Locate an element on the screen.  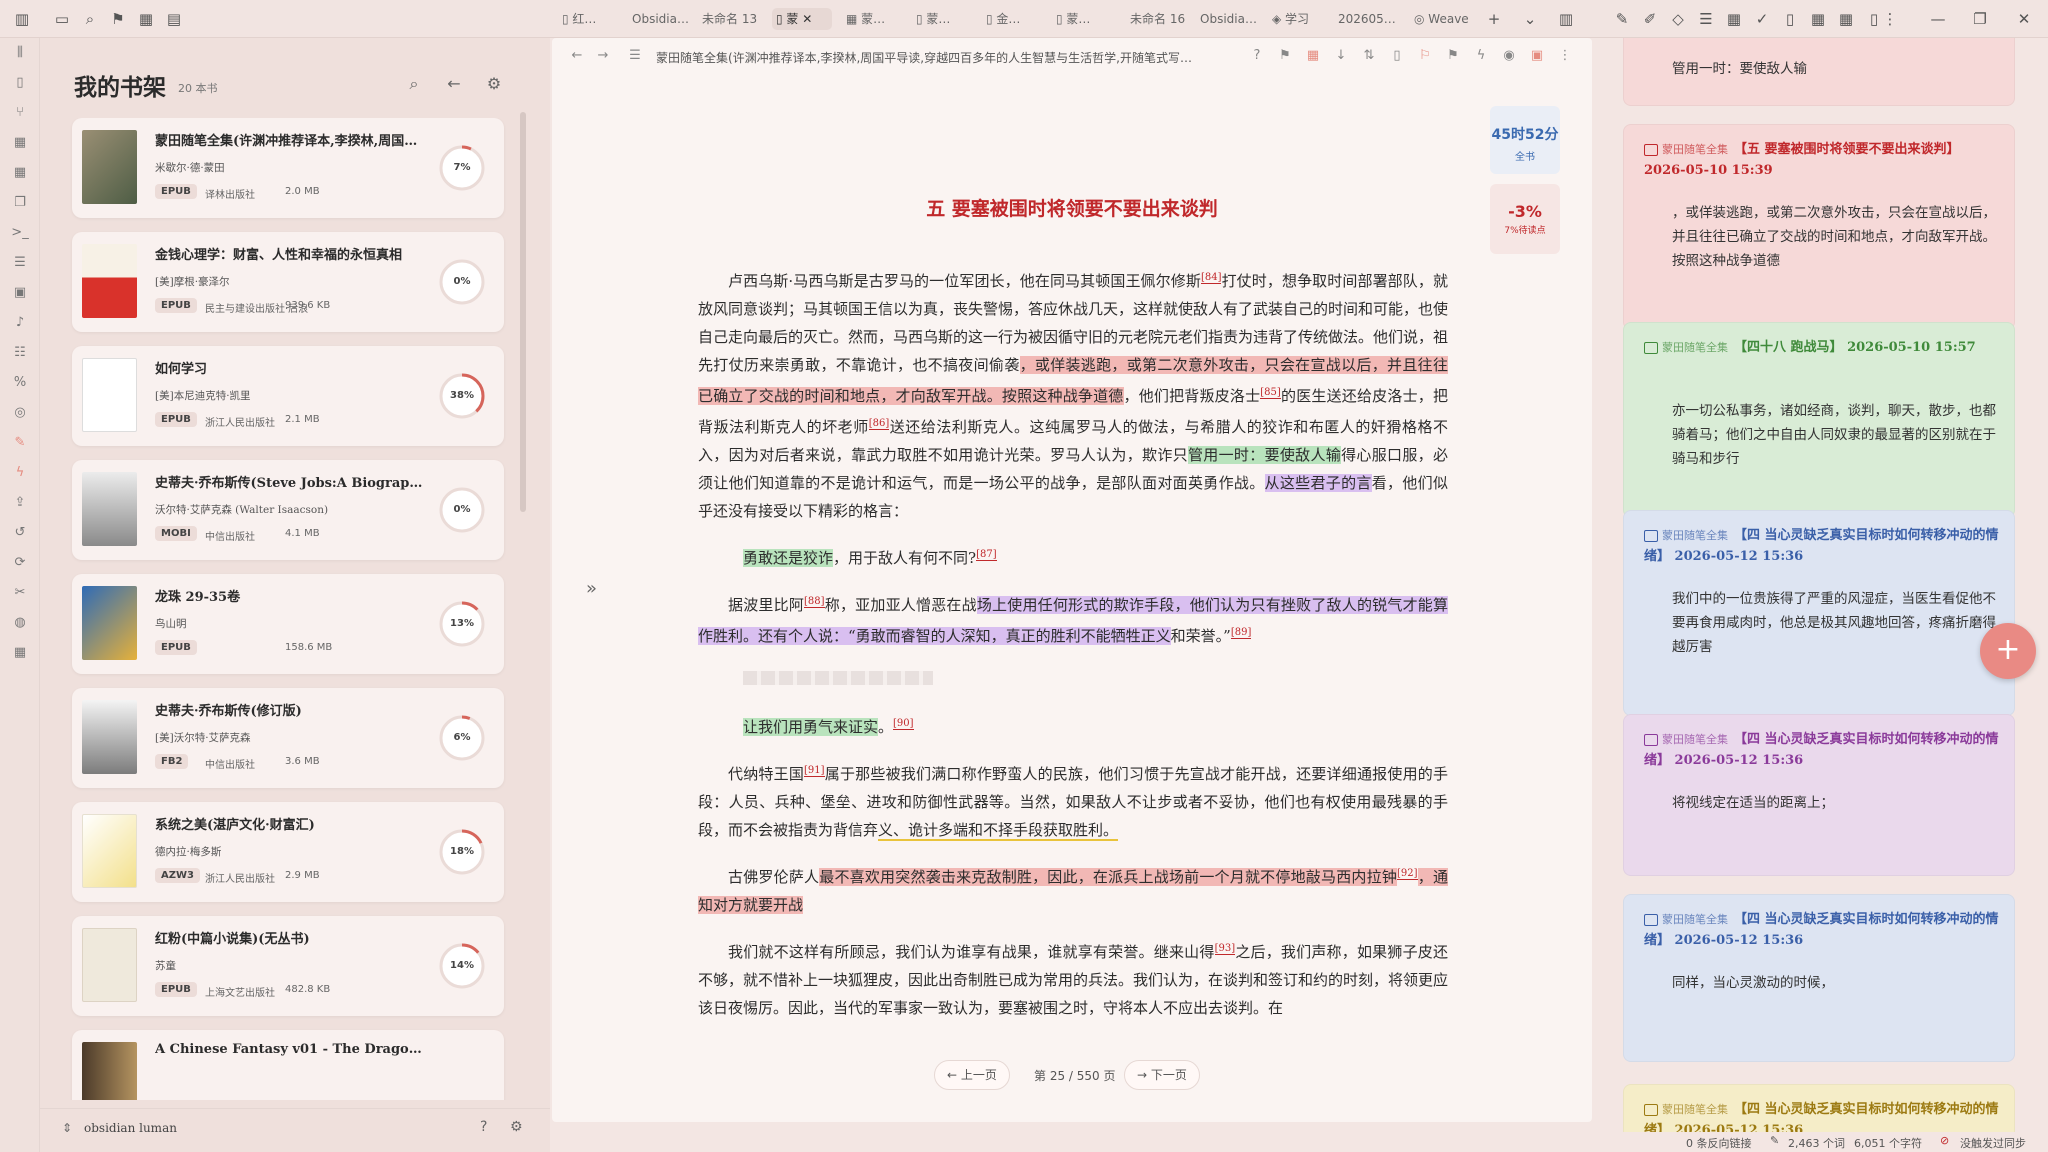
grid-view-icon: ▦ is located at coordinates (1313, 56).